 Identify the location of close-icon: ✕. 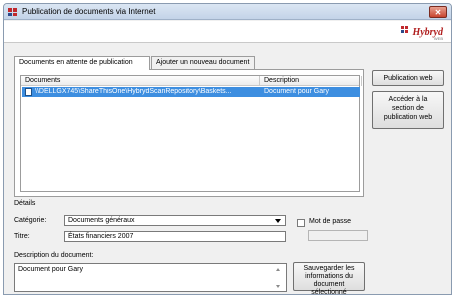
(438, 12).